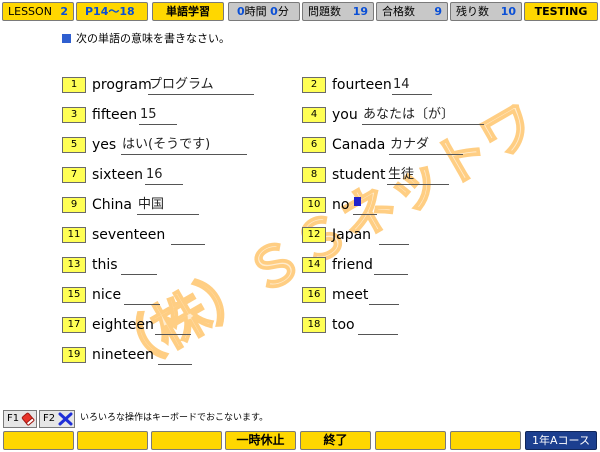  Describe the element at coordinates (255, 11) in the screenshot. I see `time-hours-unit: 時間` at that location.